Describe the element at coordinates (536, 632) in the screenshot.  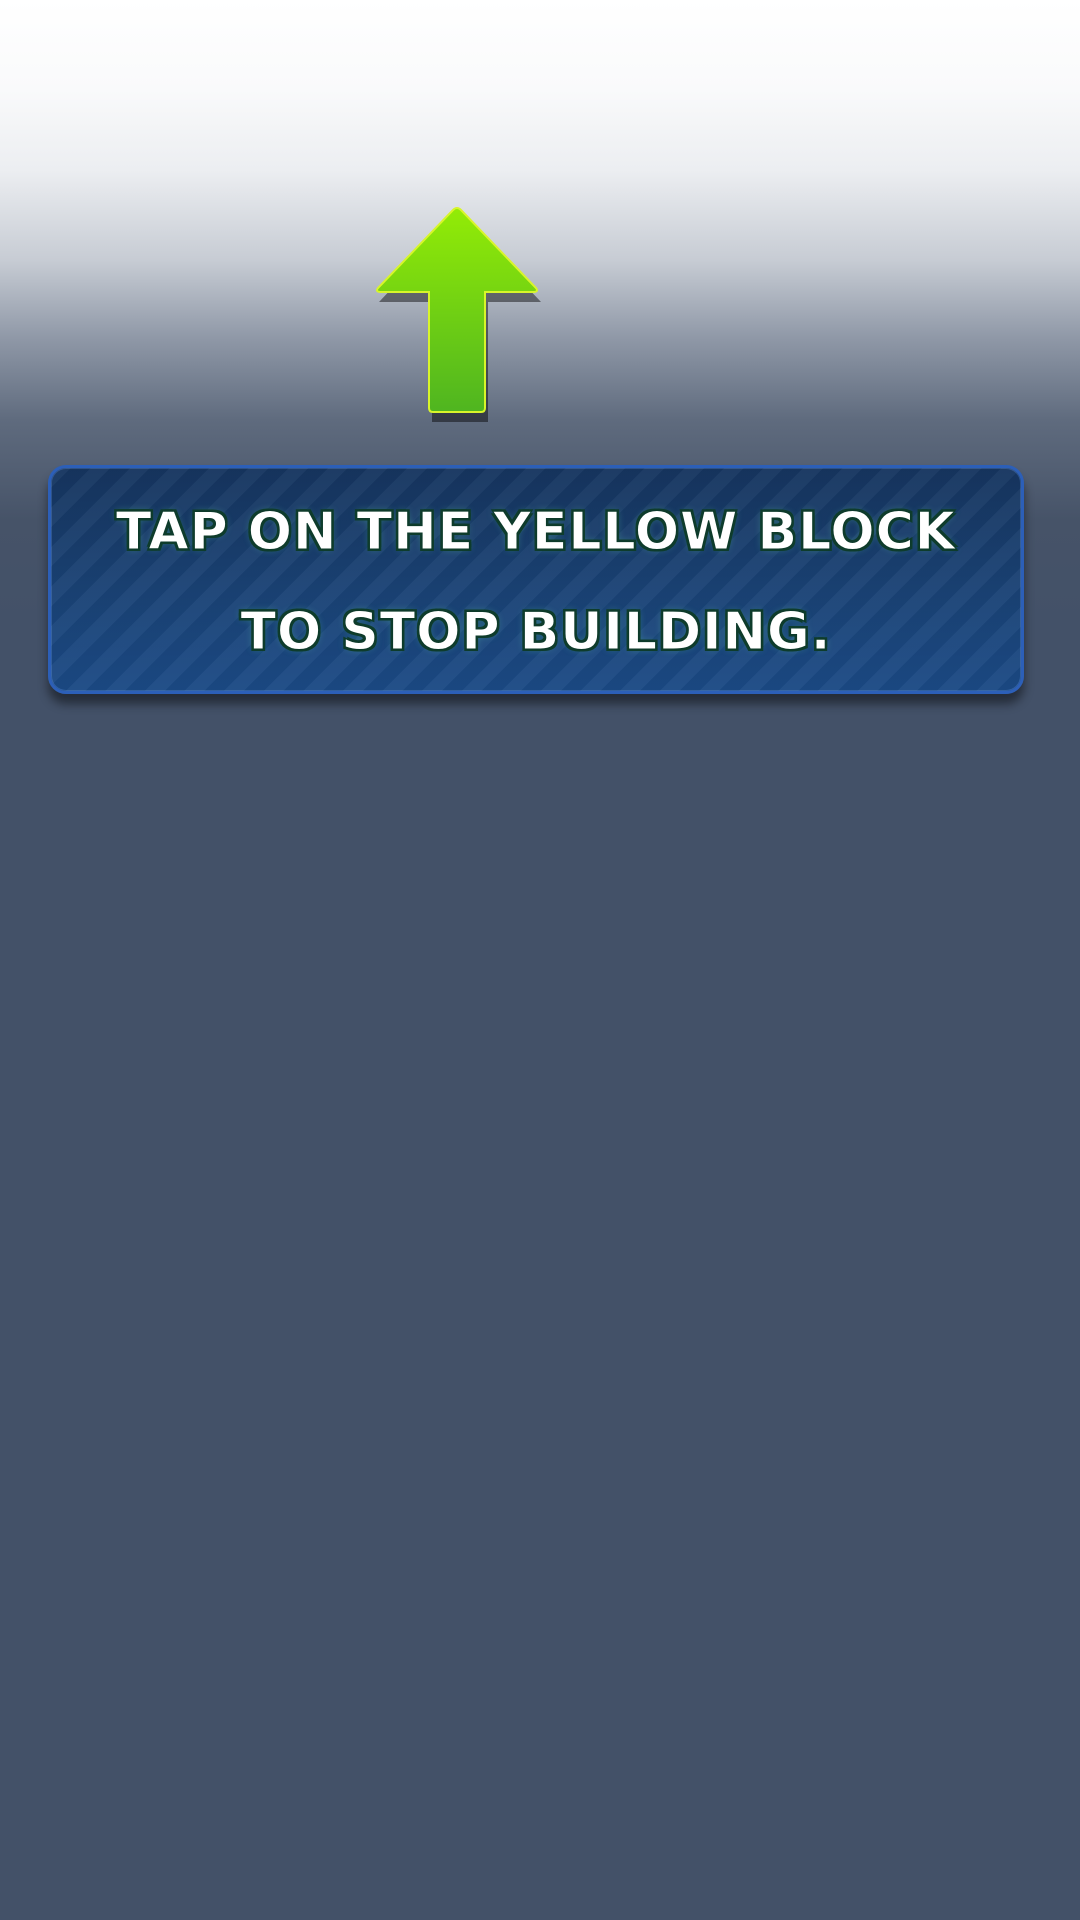
I see `tutorial-text-line-2: TO STOP BUILDING.` at that location.